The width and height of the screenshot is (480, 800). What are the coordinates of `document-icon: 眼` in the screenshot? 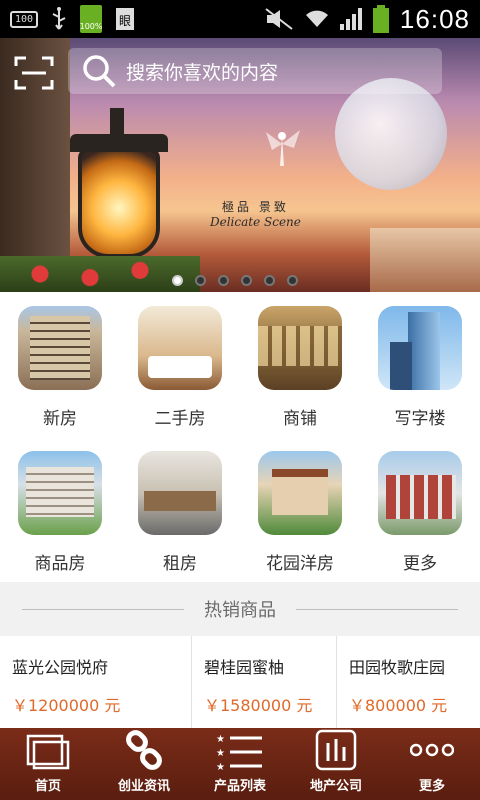 It's located at (125, 19).